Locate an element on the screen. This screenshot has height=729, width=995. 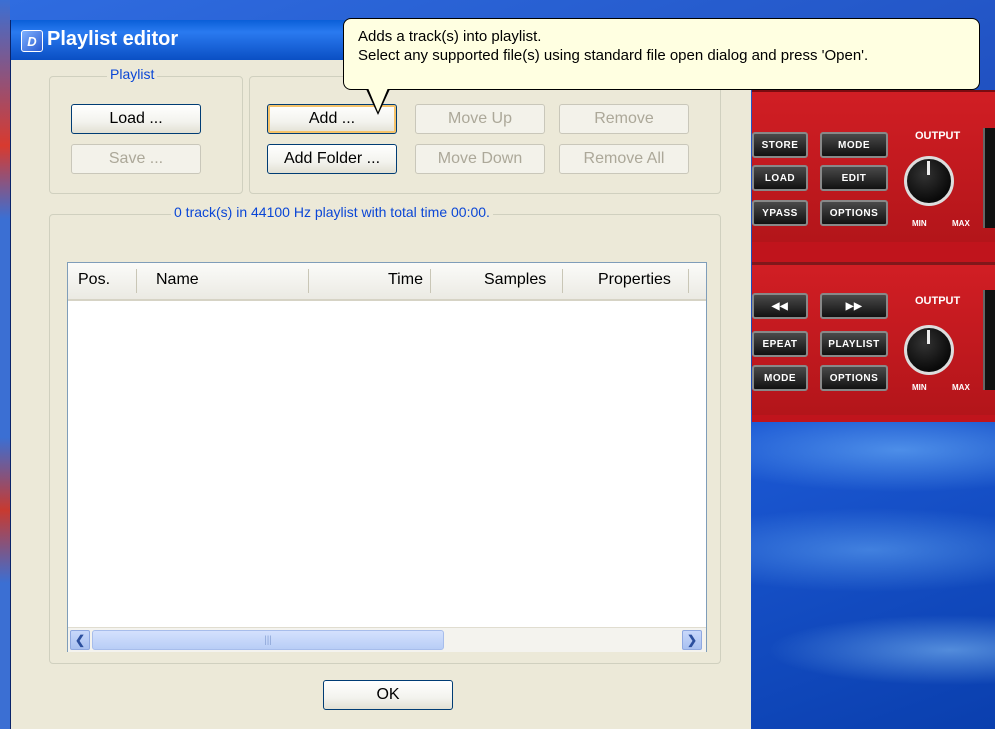
app-icon: D is located at coordinates (32, 41).